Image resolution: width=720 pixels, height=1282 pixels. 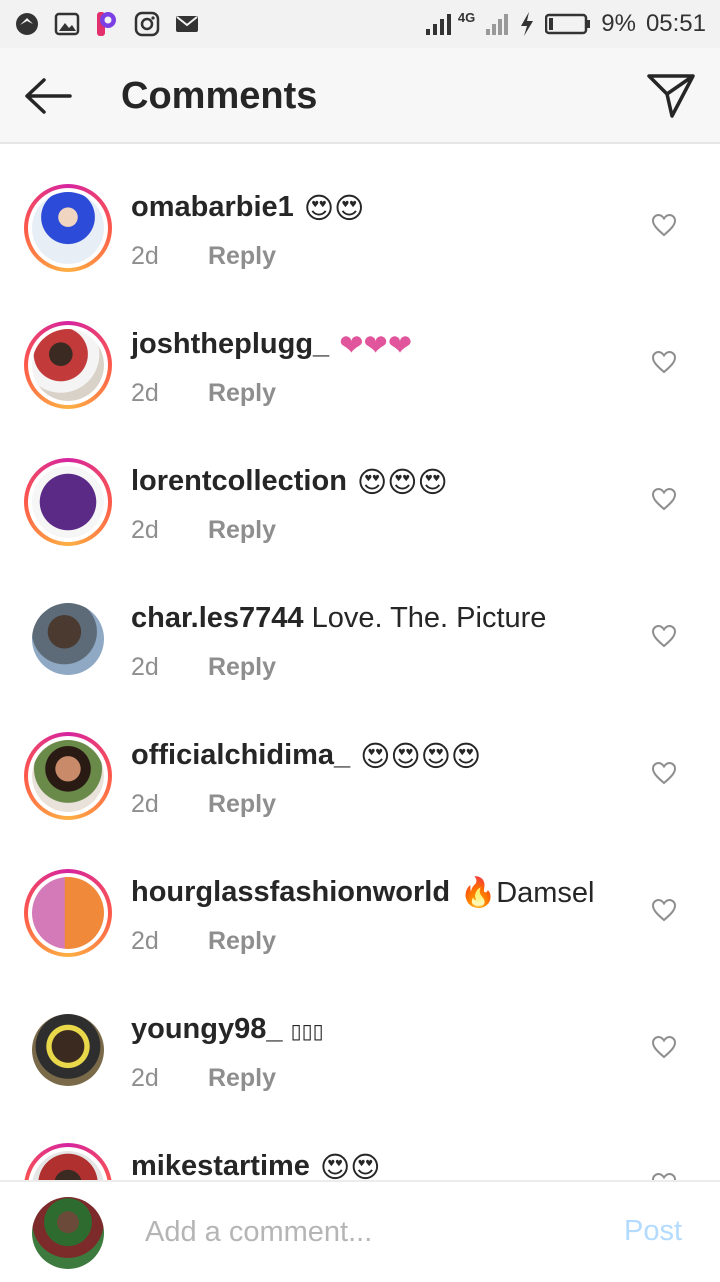 I want to click on comment-body: 🔥Damsel, so click(x=527, y=893).